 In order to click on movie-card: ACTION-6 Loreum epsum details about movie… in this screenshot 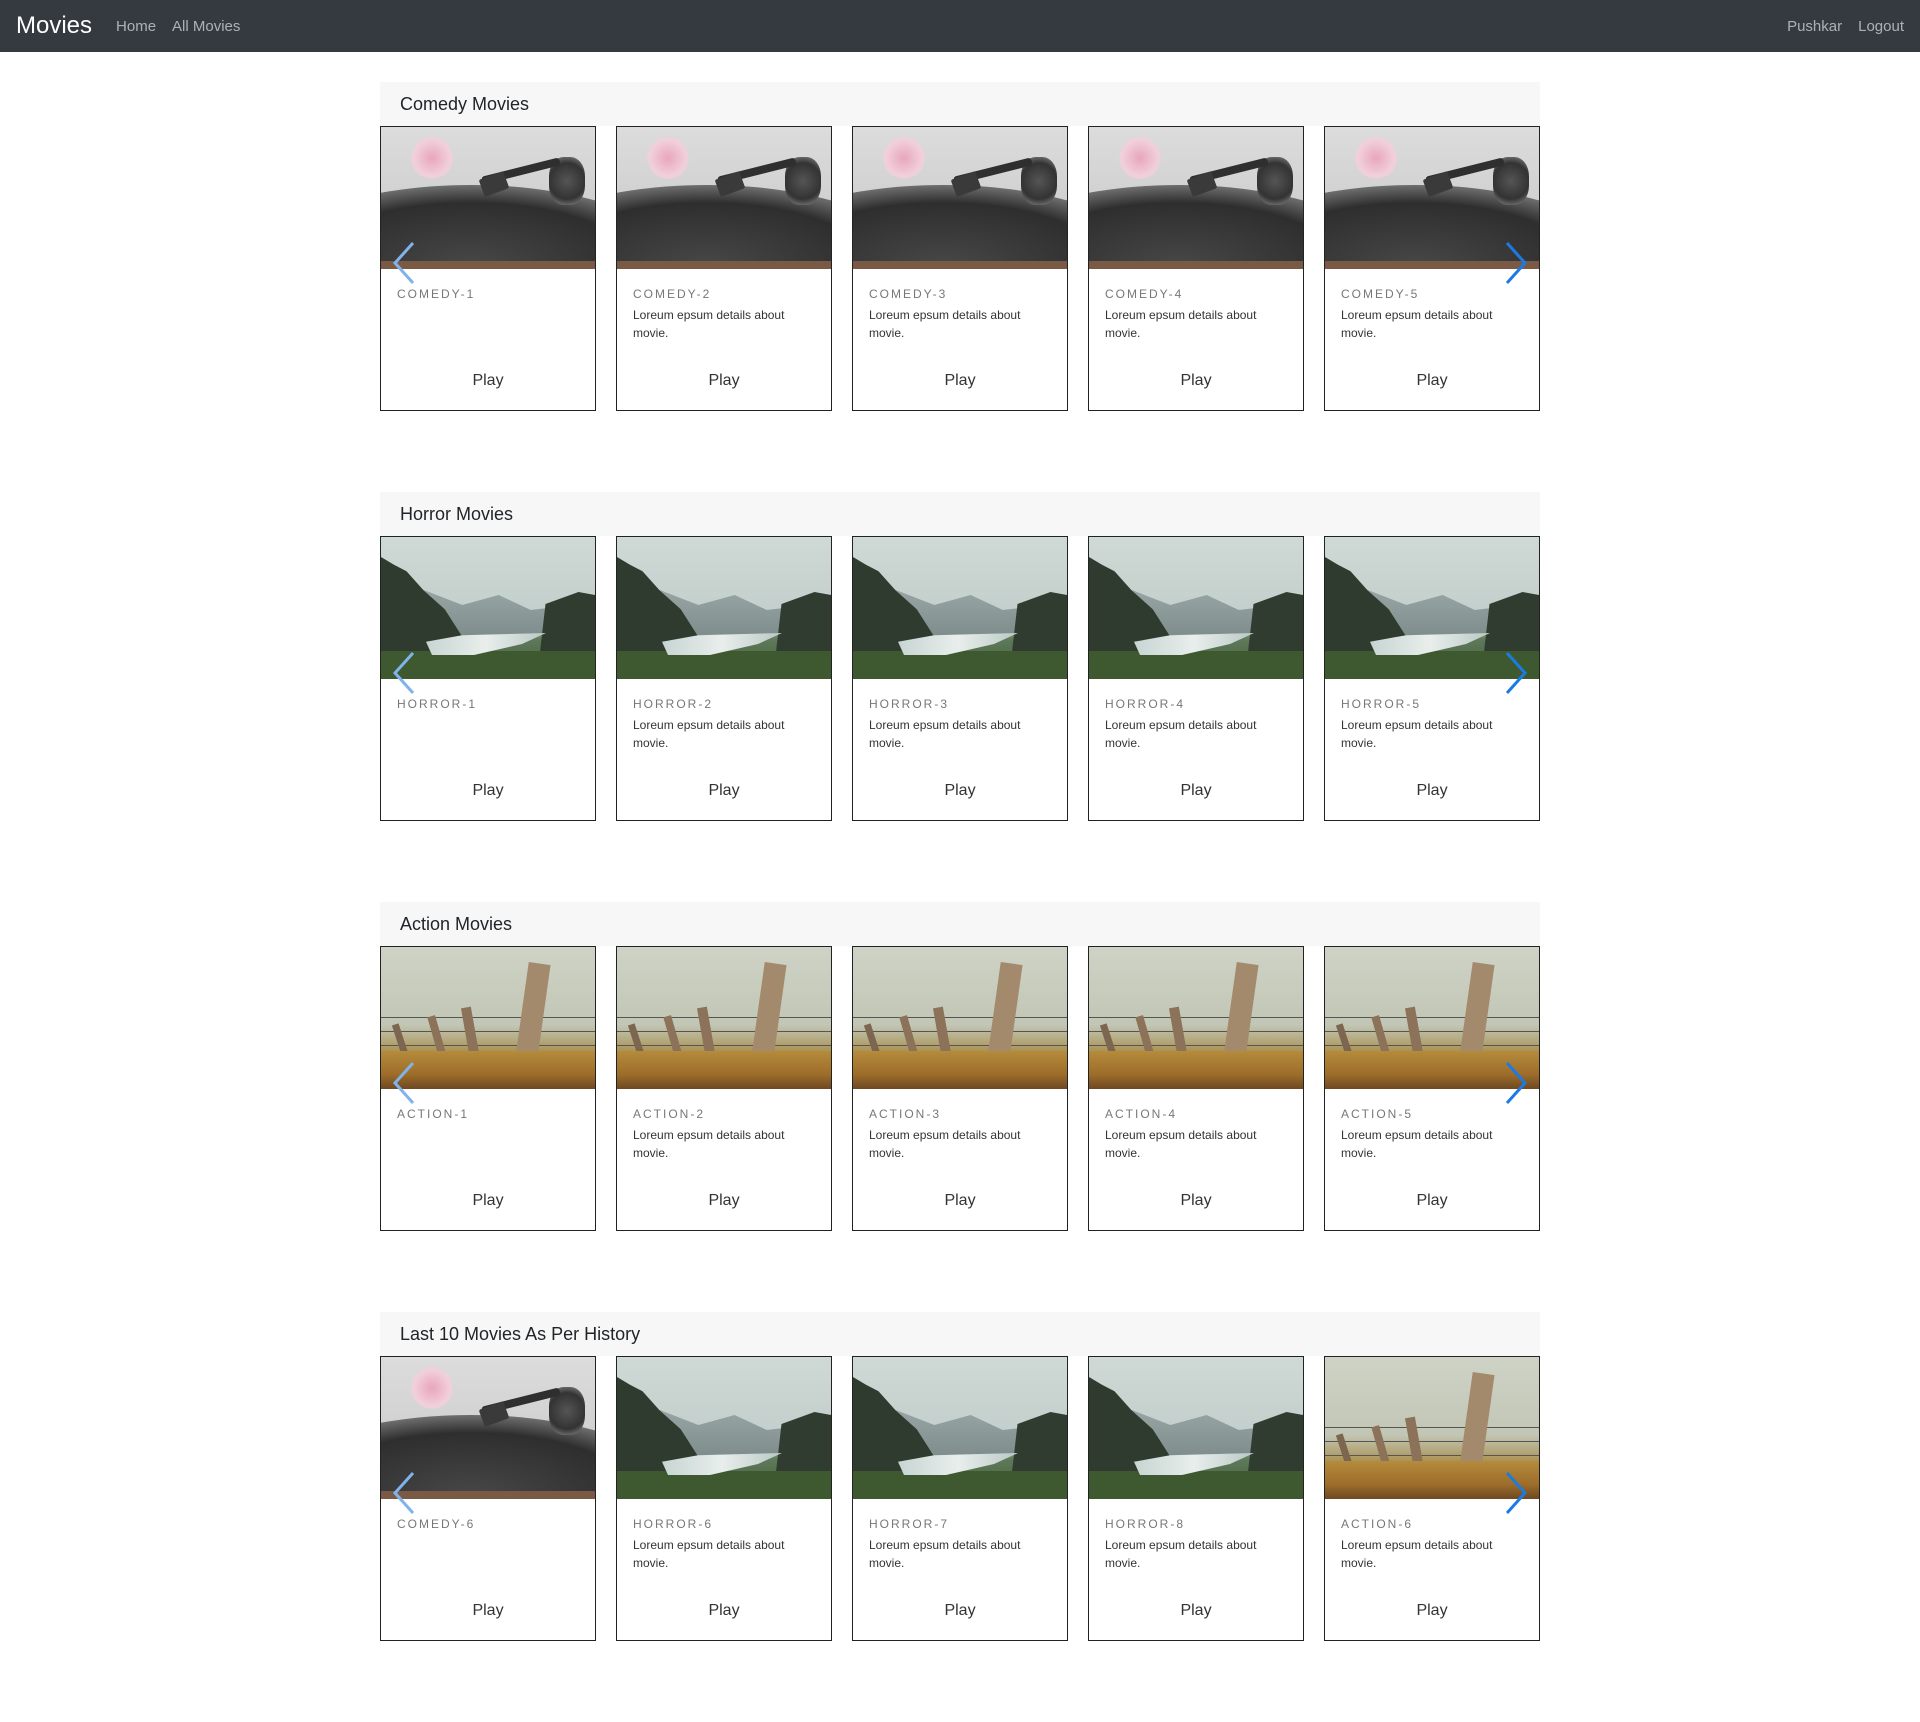, I will do `click(1432, 1498)`.